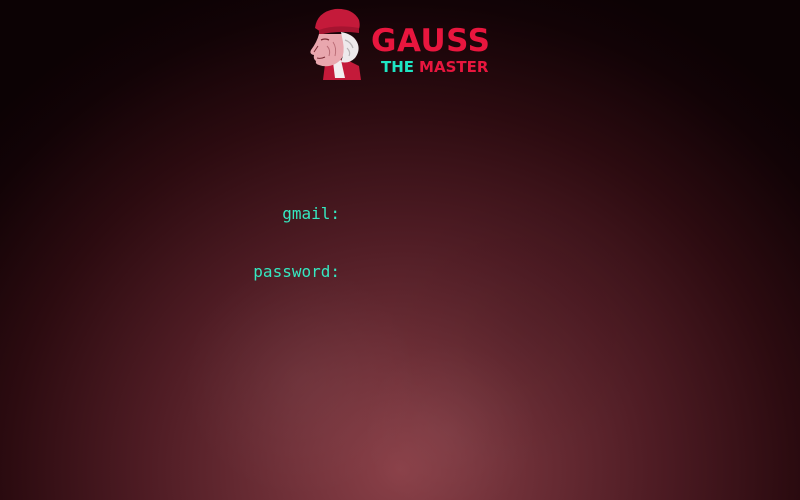 The width and height of the screenshot is (800, 500). What do you see at coordinates (296, 271) in the screenshot?
I see `password-label: password:` at bounding box center [296, 271].